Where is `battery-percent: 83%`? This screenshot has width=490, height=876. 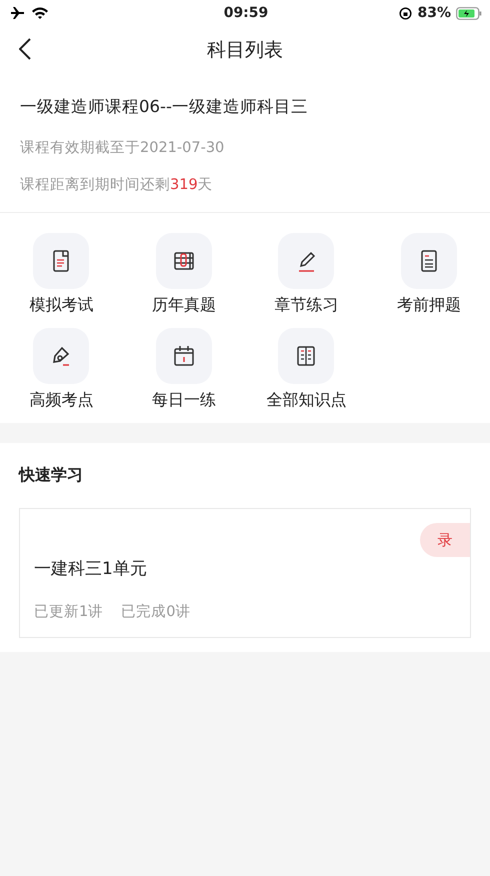 battery-percent: 83% is located at coordinates (434, 13).